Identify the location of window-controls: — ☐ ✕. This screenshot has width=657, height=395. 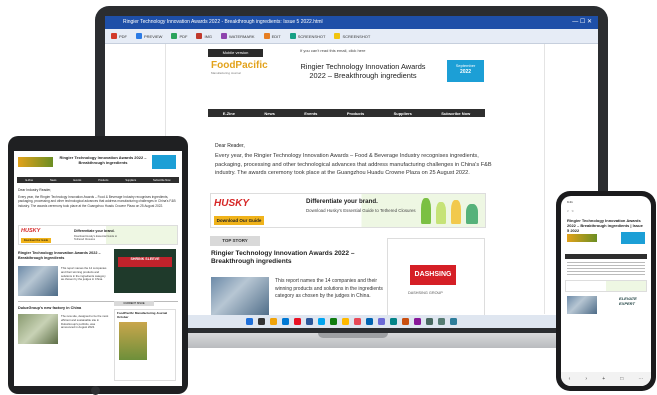
(582, 22).